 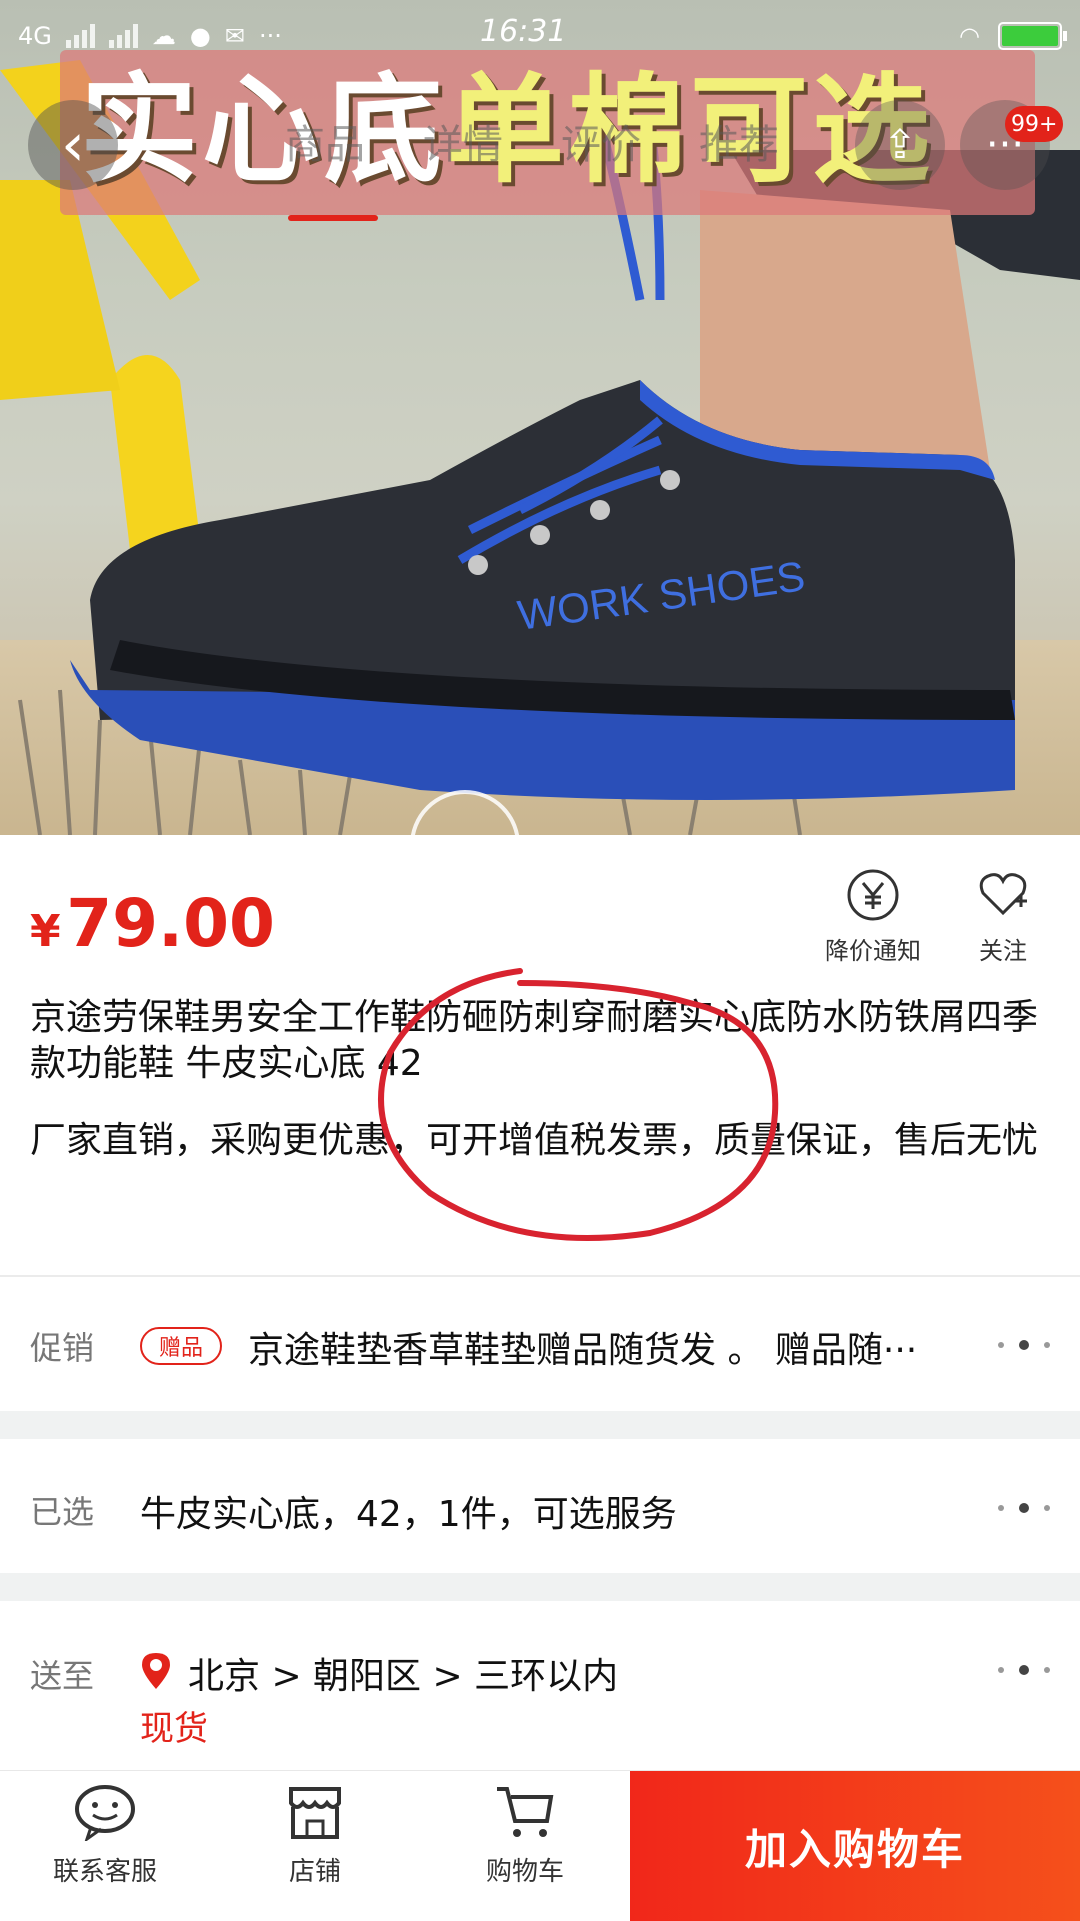 I want to click on wechat-icon: ✉, so click(x=234, y=36).